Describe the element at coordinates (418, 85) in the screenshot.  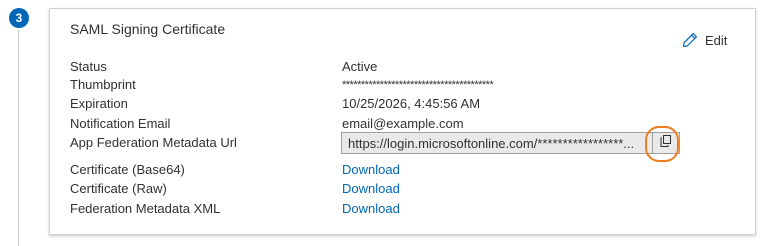
I see `thumbprint-value: ****************************************` at that location.